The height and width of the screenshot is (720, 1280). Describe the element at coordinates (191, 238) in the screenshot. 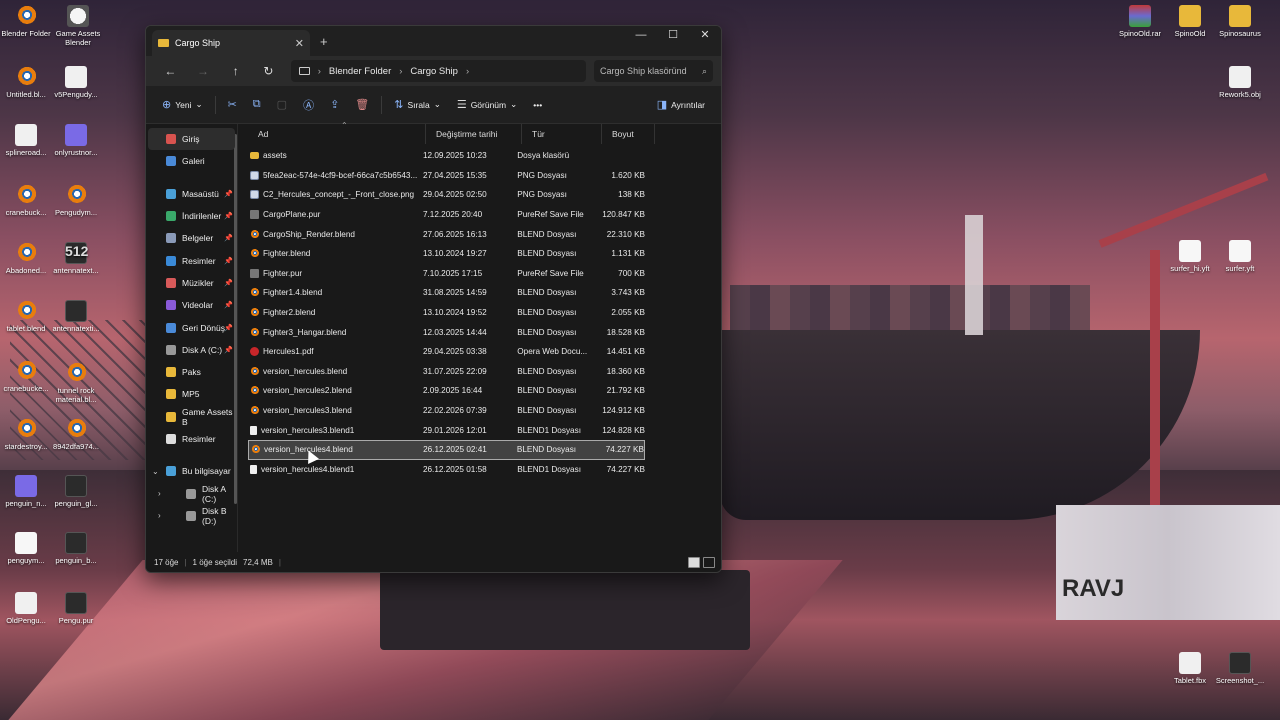

I see `sidebar-item: Belgeler 📌` at that location.